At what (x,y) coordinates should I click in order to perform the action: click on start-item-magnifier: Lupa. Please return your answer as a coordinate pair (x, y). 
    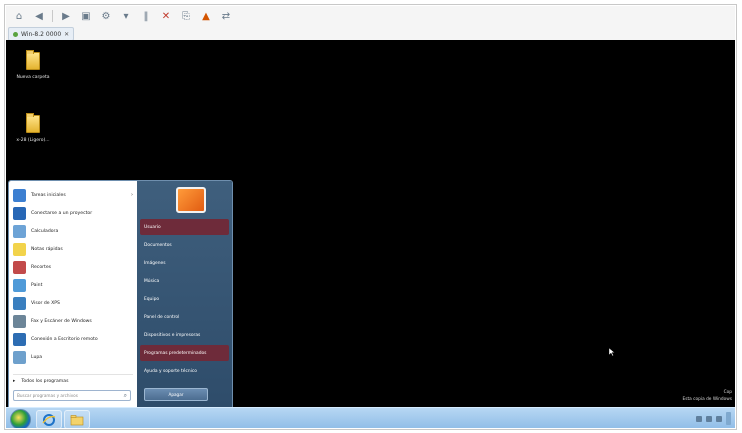
    Looking at the image, I should click on (73, 357).